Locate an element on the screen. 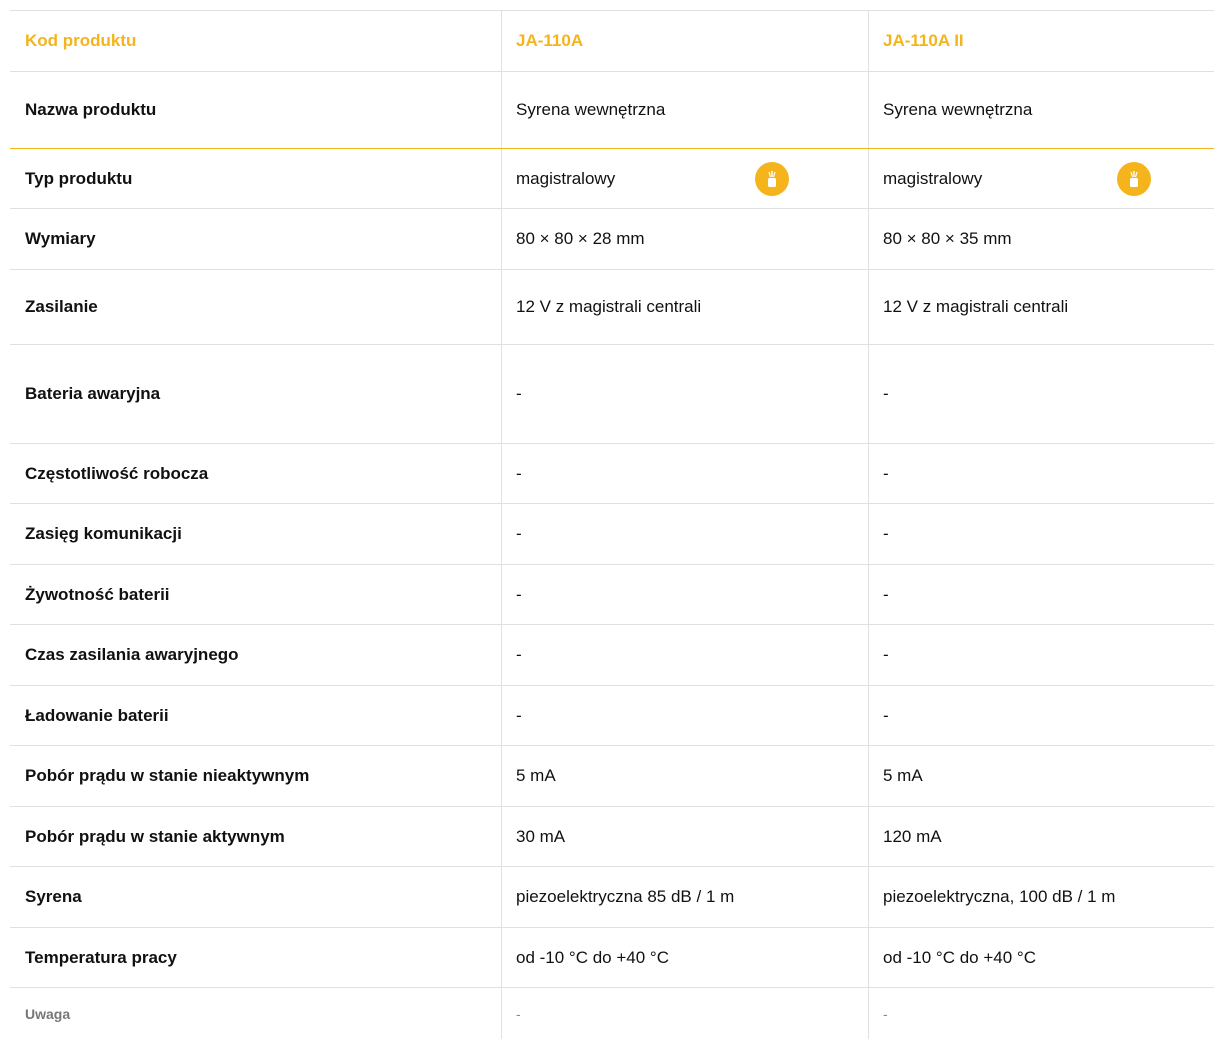 The width and height of the screenshot is (1214, 1039). row-value-col1: magistralowy is located at coordinates (566, 178).